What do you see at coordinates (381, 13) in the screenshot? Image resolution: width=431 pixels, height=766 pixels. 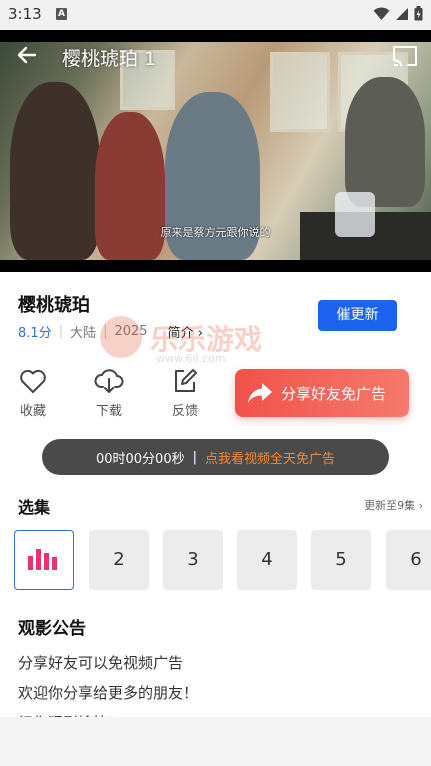 I see `wifi-icon` at bounding box center [381, 13].